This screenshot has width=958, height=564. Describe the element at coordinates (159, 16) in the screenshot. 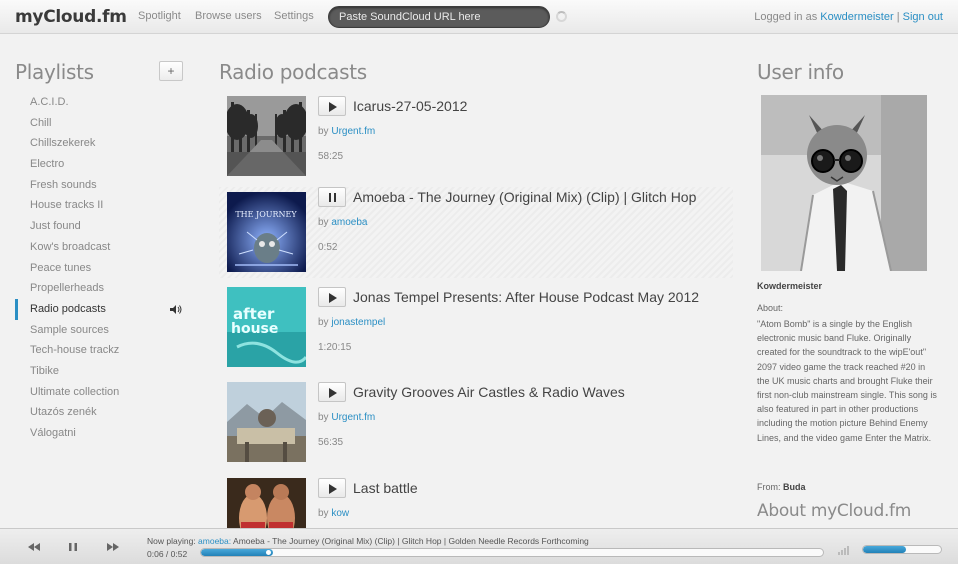

I see `nav-spotlight: Spotlight` at that location.